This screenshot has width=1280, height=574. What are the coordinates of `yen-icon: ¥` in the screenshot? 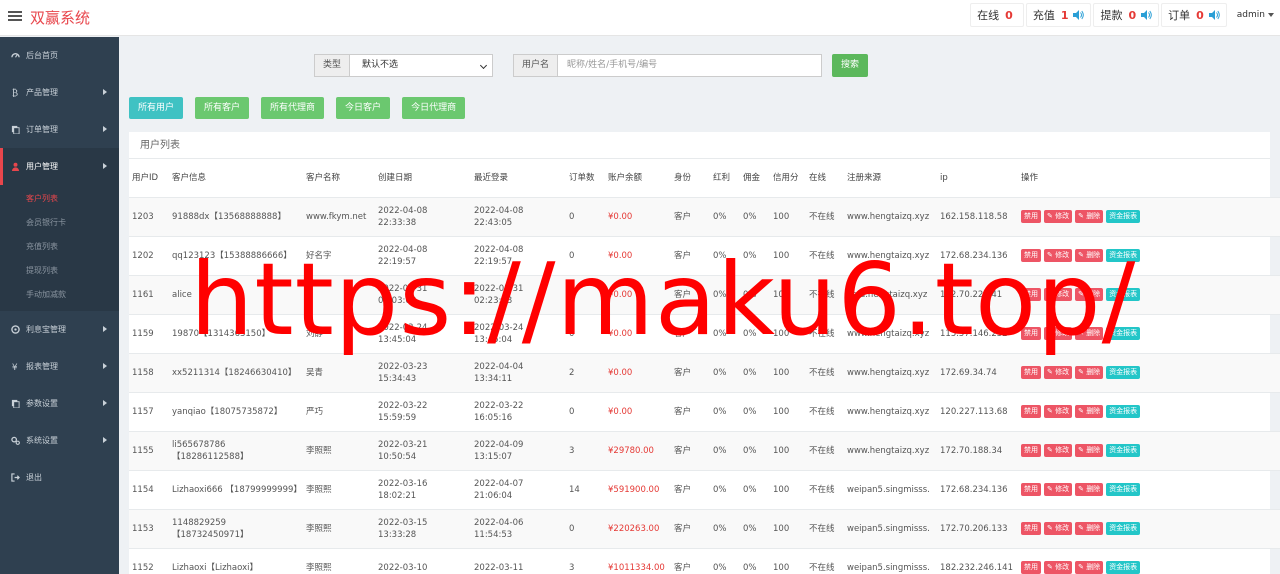 It's located at (15, 367).